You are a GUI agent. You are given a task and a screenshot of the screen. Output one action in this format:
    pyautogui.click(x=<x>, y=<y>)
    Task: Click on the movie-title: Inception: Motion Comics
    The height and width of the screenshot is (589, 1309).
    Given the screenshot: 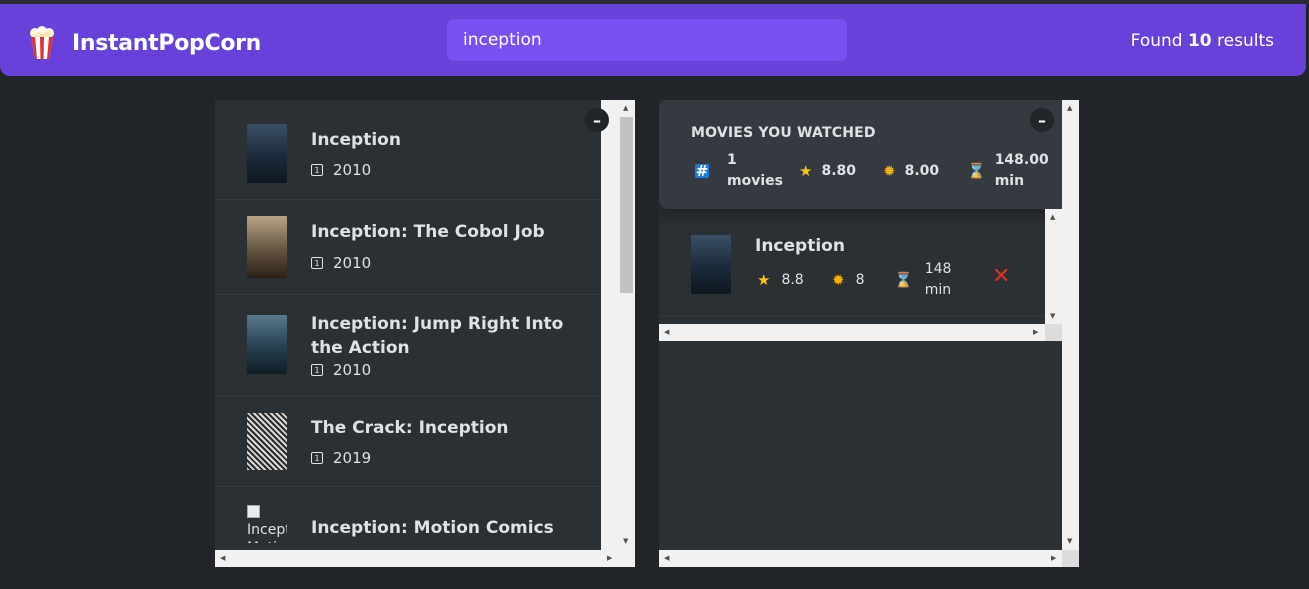 What is the action you would take?
    pyautogui.click(x=432, y=528)
    